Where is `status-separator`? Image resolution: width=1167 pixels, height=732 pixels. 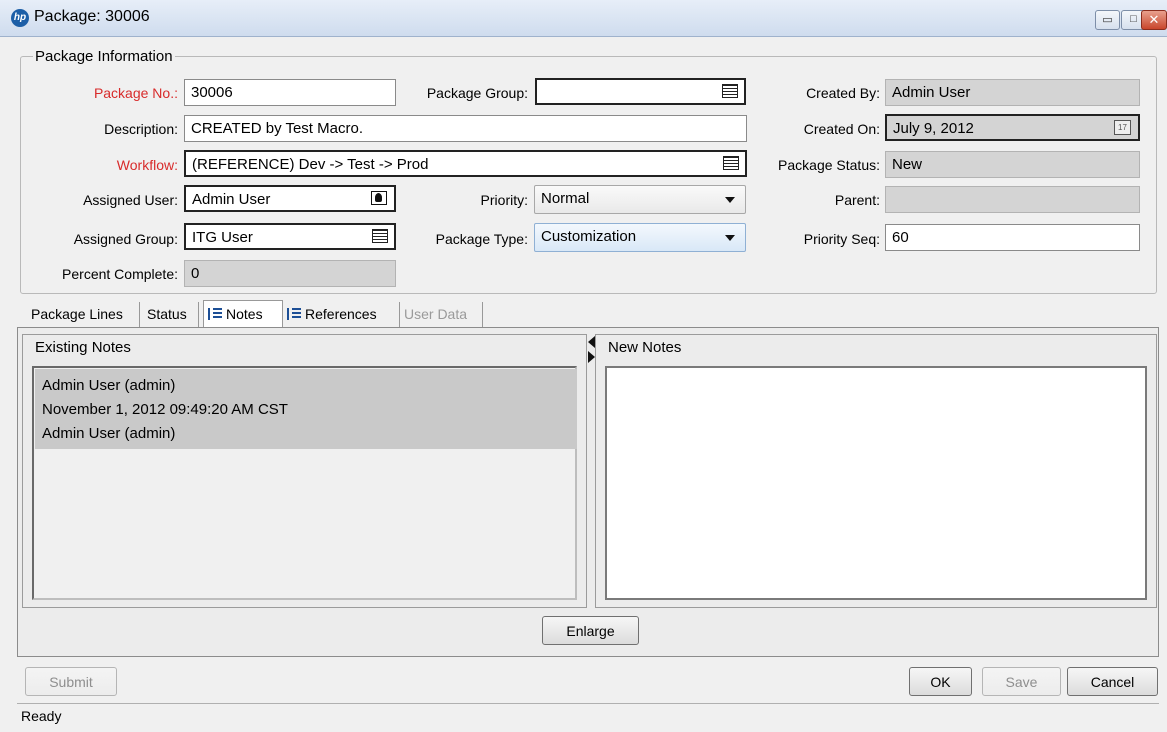 status-separator is located at coordinates (588, 703).